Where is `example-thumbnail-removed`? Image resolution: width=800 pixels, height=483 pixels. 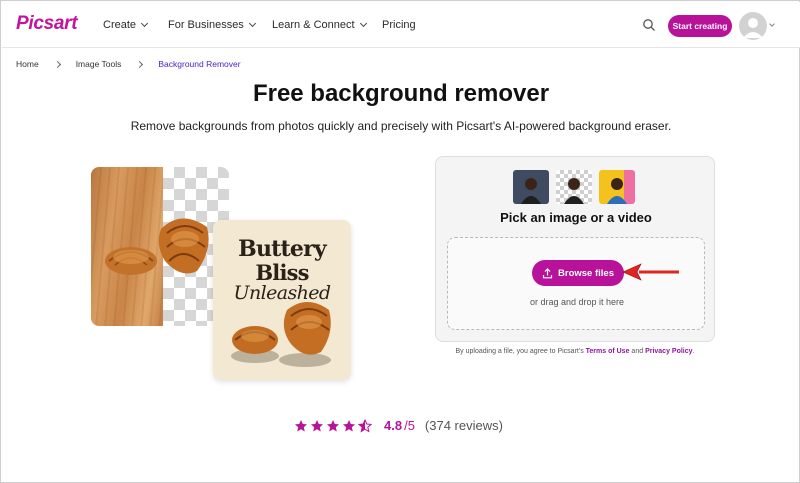
example-thumbnail-removed is located at coordinates (574, 187).